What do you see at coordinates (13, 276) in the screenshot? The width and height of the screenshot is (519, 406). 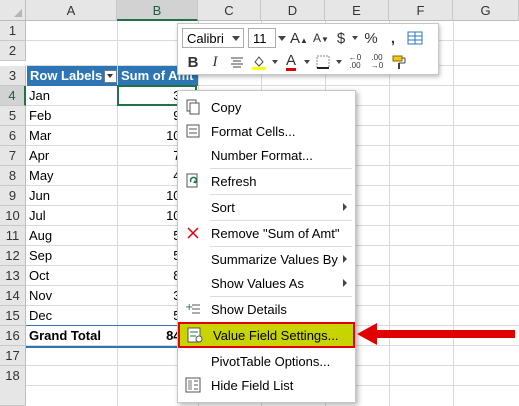 I see `row-header: 13` at bounding box center [13, 276].